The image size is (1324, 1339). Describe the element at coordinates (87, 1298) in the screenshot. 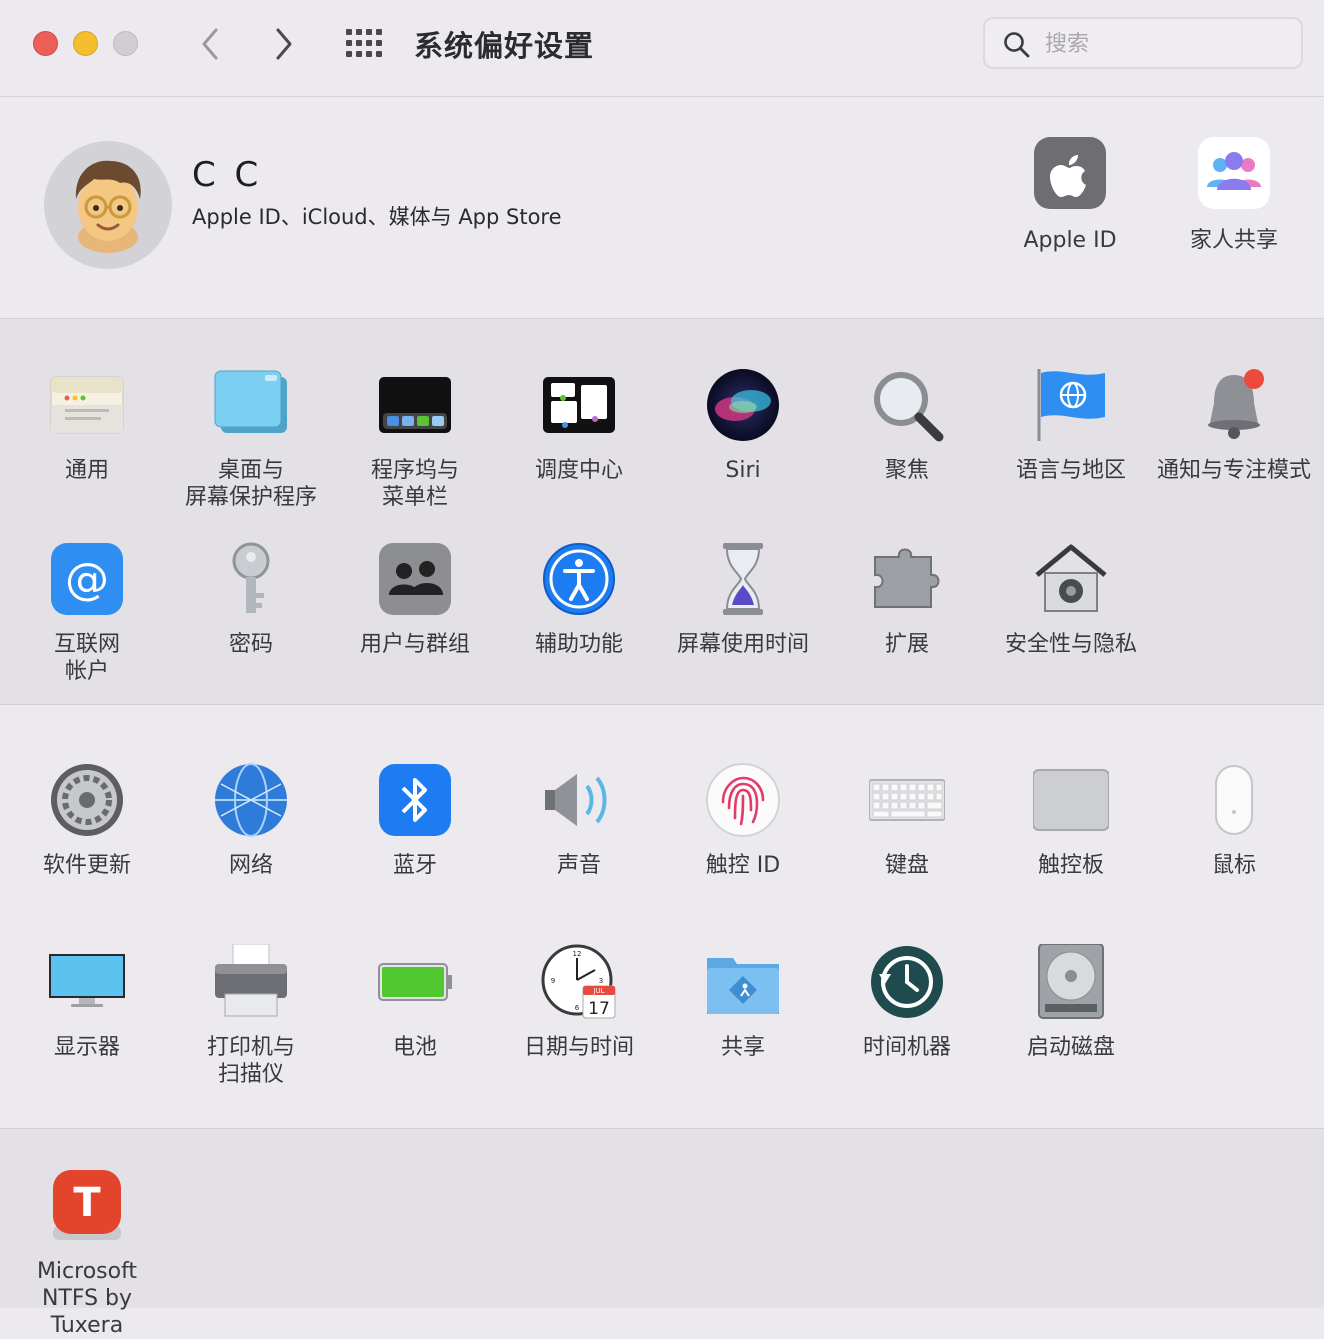

I see `pref-label: Microsoft NTFS by Tuxera` at that location.